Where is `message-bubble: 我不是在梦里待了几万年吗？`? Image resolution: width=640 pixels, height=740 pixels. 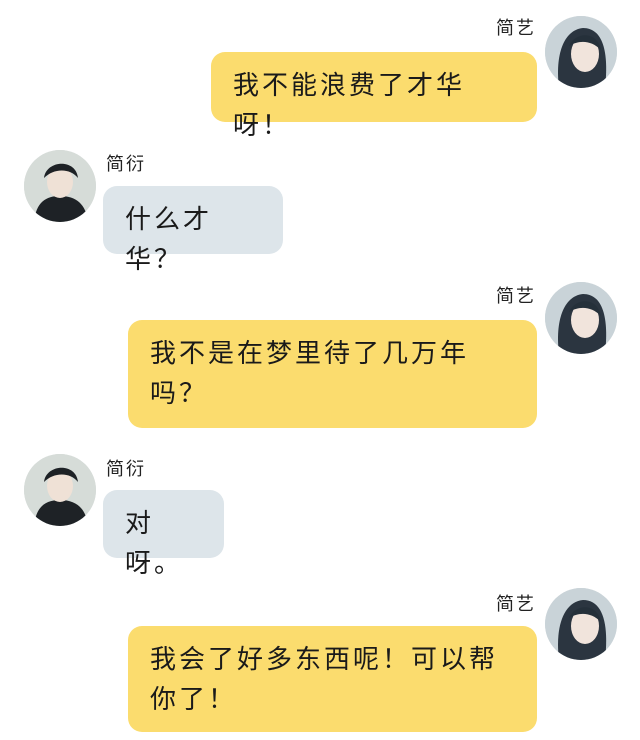 message-bubble: 我不是在梦里待了几万年吗？ is located at coordinates (332, 374).